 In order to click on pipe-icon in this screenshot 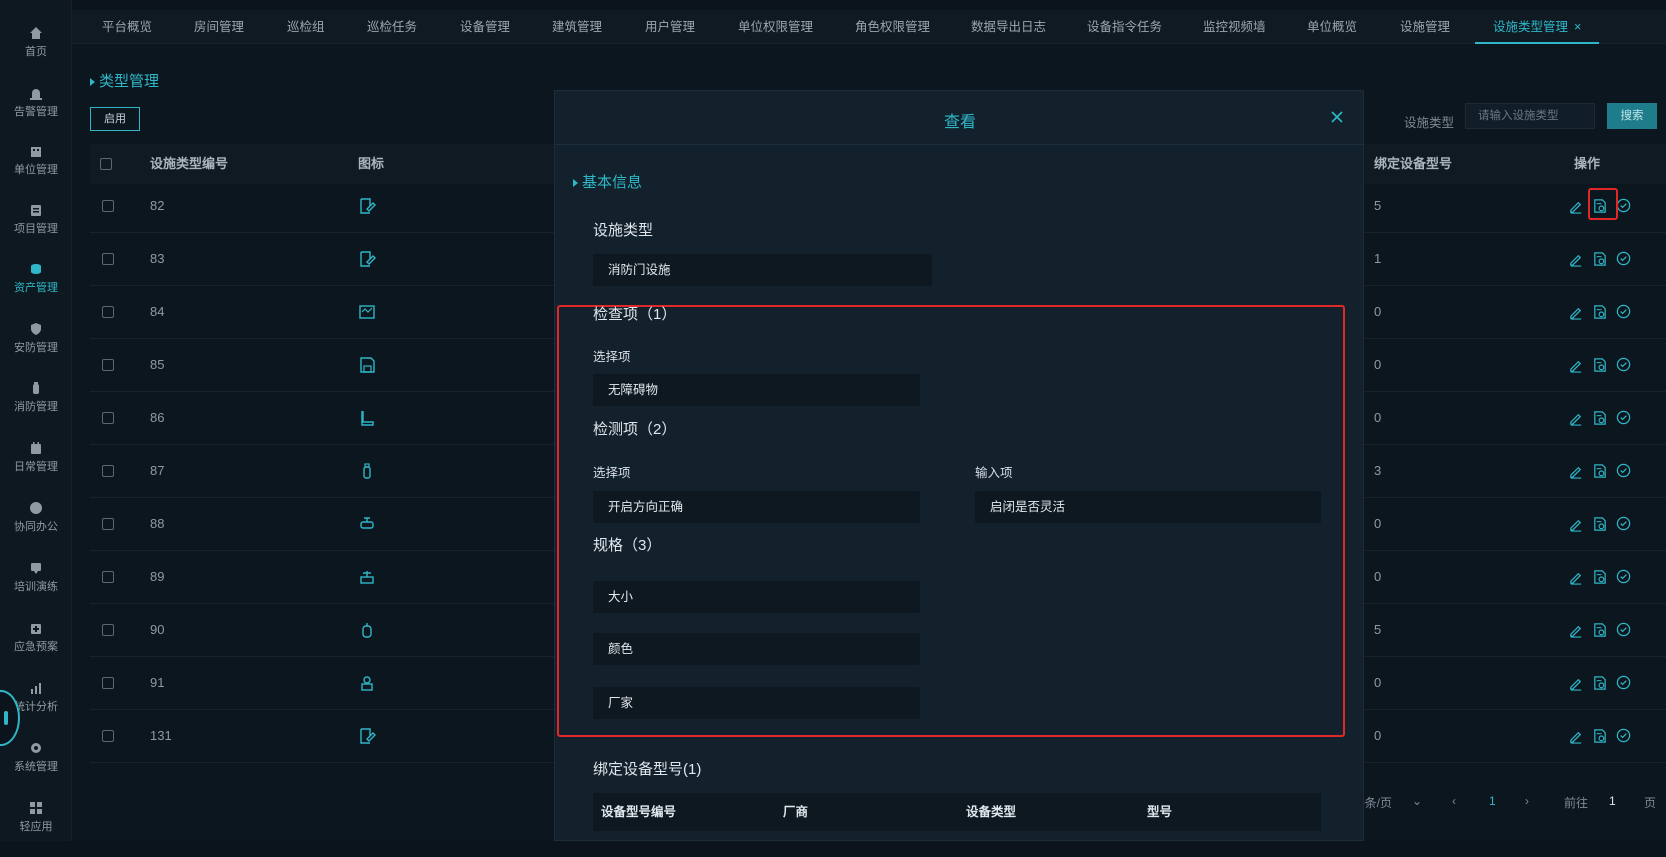, I will do `click(367, 418)`.